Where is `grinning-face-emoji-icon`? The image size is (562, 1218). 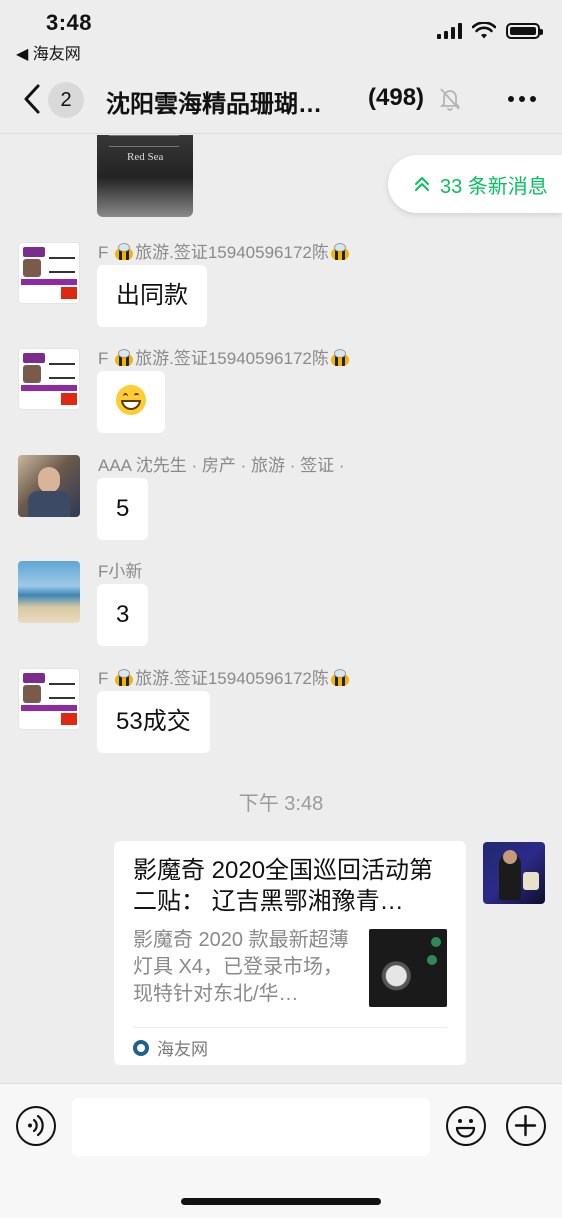 grinning-face-emoji-icon is located at coordinates (131, 400).